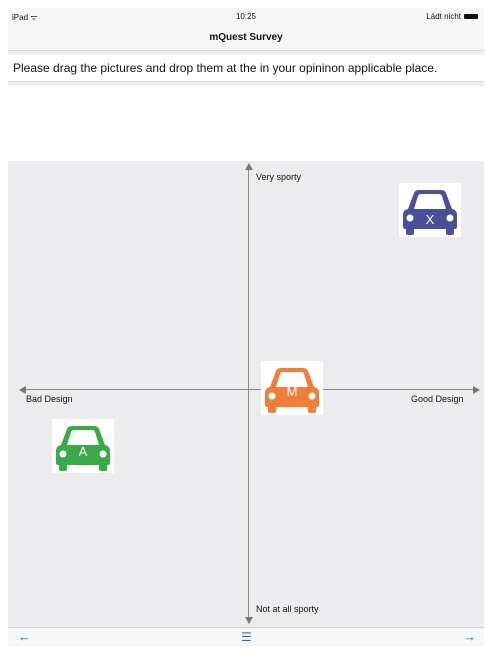  I want to click on draggable-car-a: A, so click(83, 446).